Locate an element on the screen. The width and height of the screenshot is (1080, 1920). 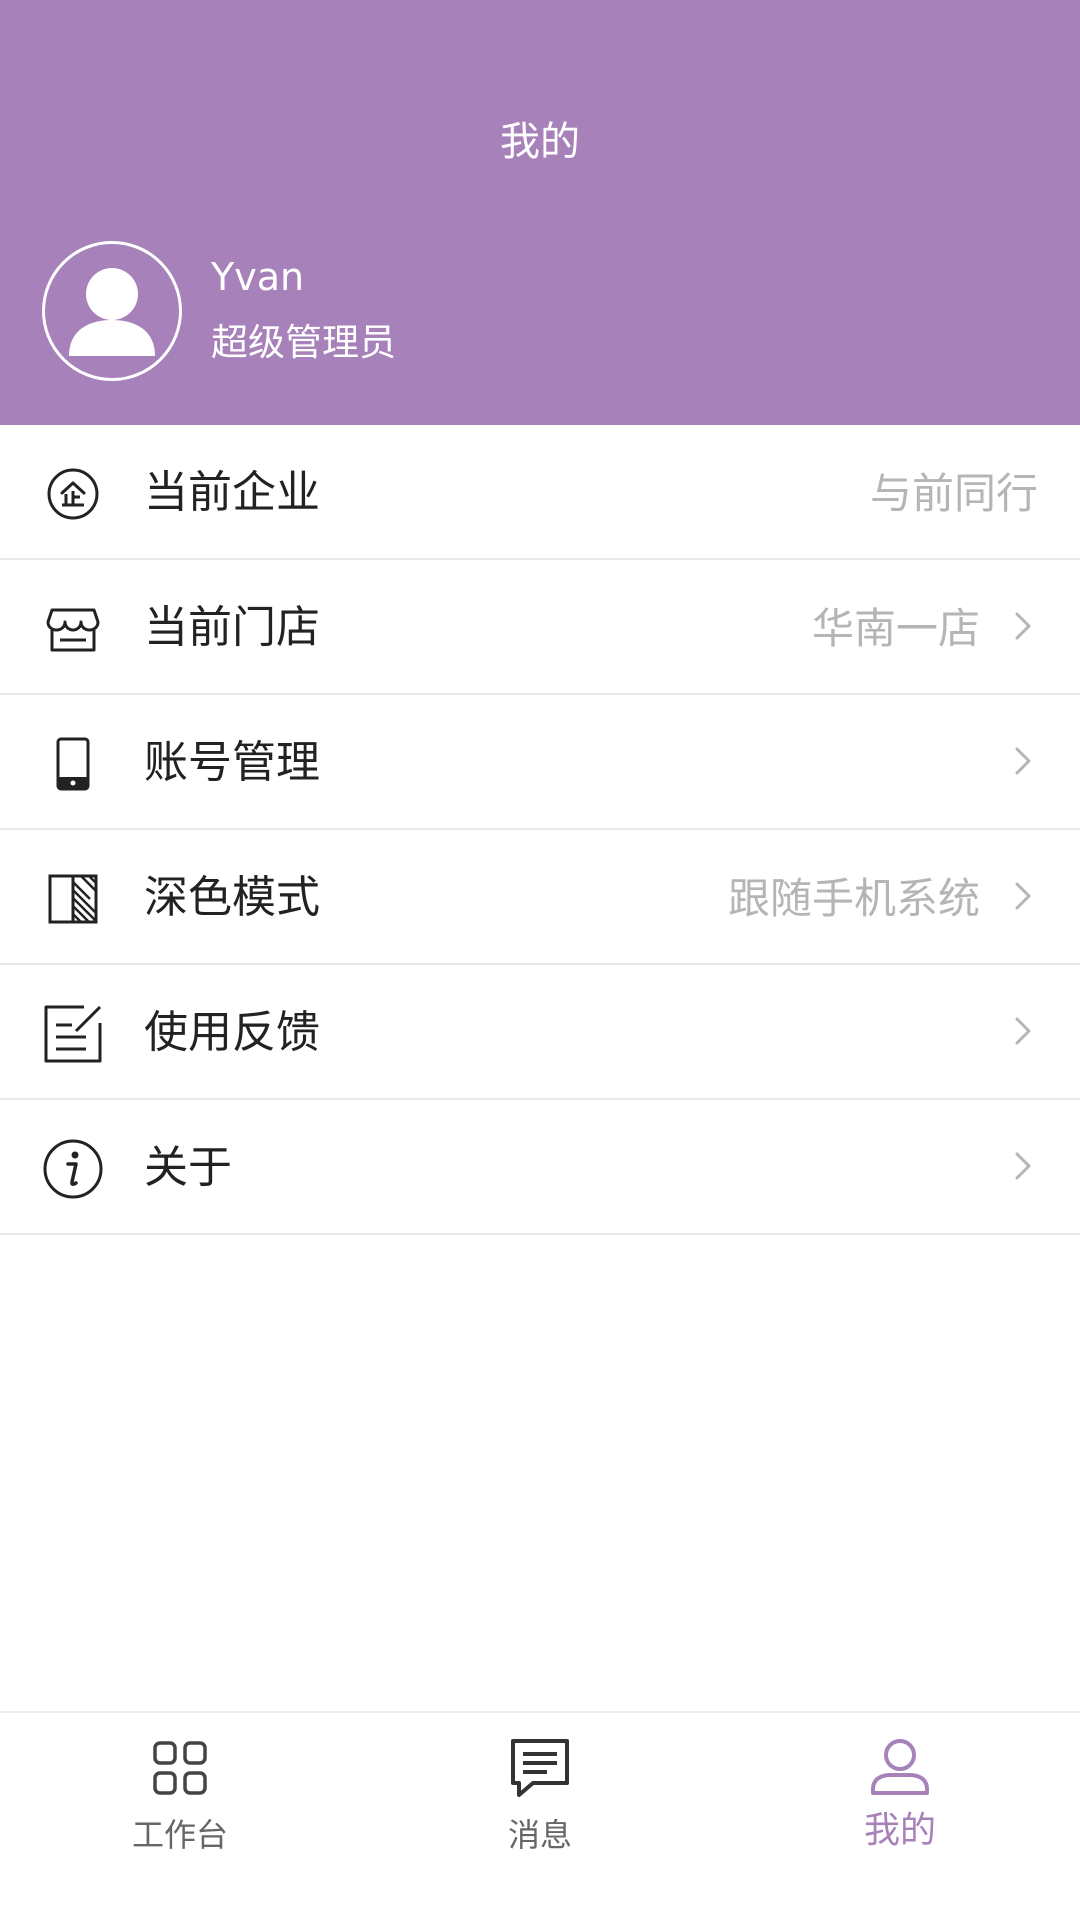
menu-value: 跟随手机系统 is located at coordinates (853, 898).